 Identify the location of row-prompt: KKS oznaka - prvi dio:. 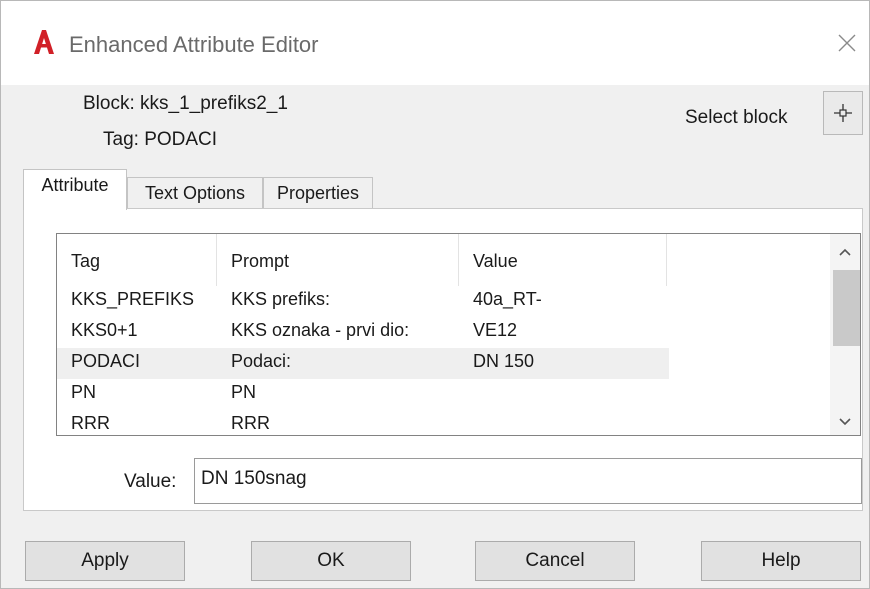
(320, 330).